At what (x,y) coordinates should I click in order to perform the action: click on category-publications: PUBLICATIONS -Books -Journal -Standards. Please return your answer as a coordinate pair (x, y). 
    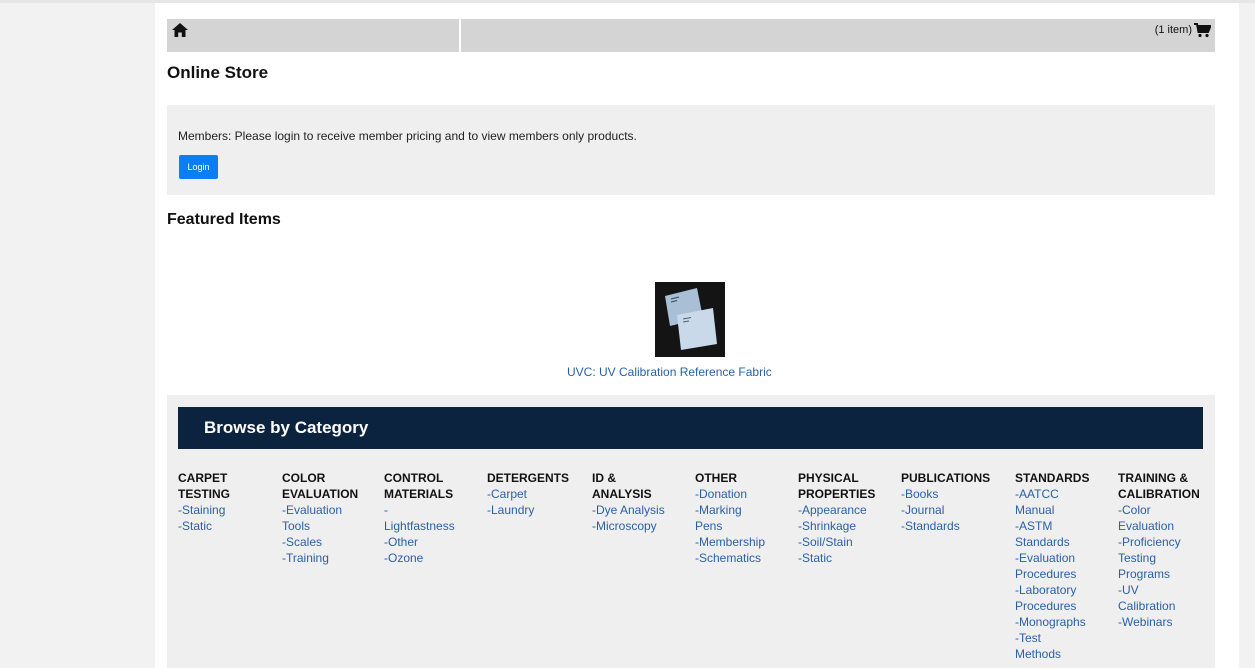
    Looking at the image, I should click on (945, 502).